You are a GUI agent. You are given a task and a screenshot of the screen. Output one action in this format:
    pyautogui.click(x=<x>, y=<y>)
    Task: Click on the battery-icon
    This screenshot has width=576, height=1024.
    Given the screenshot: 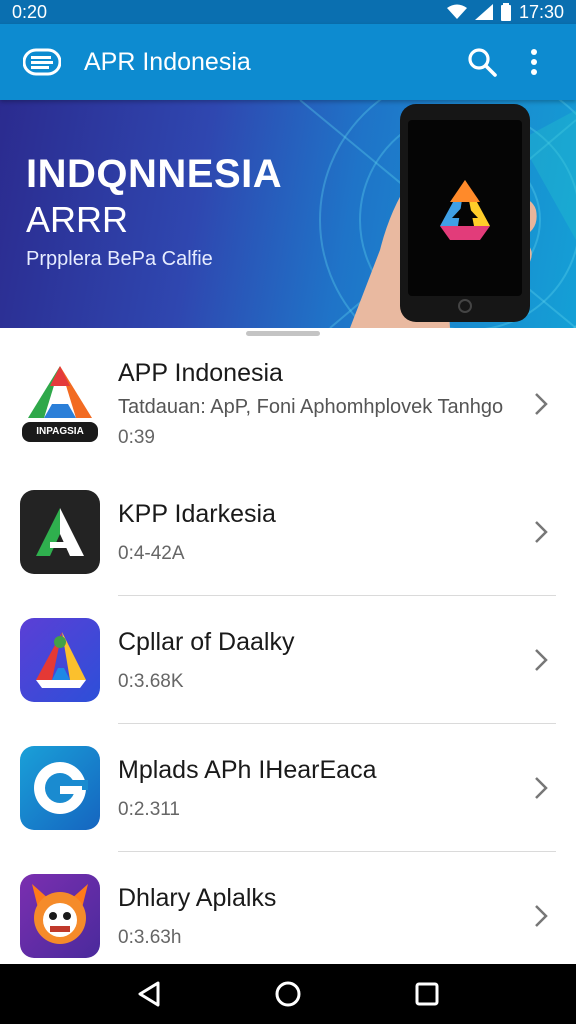 What is the action you would take?
    pyautogui.click(x=505, y=12)
    